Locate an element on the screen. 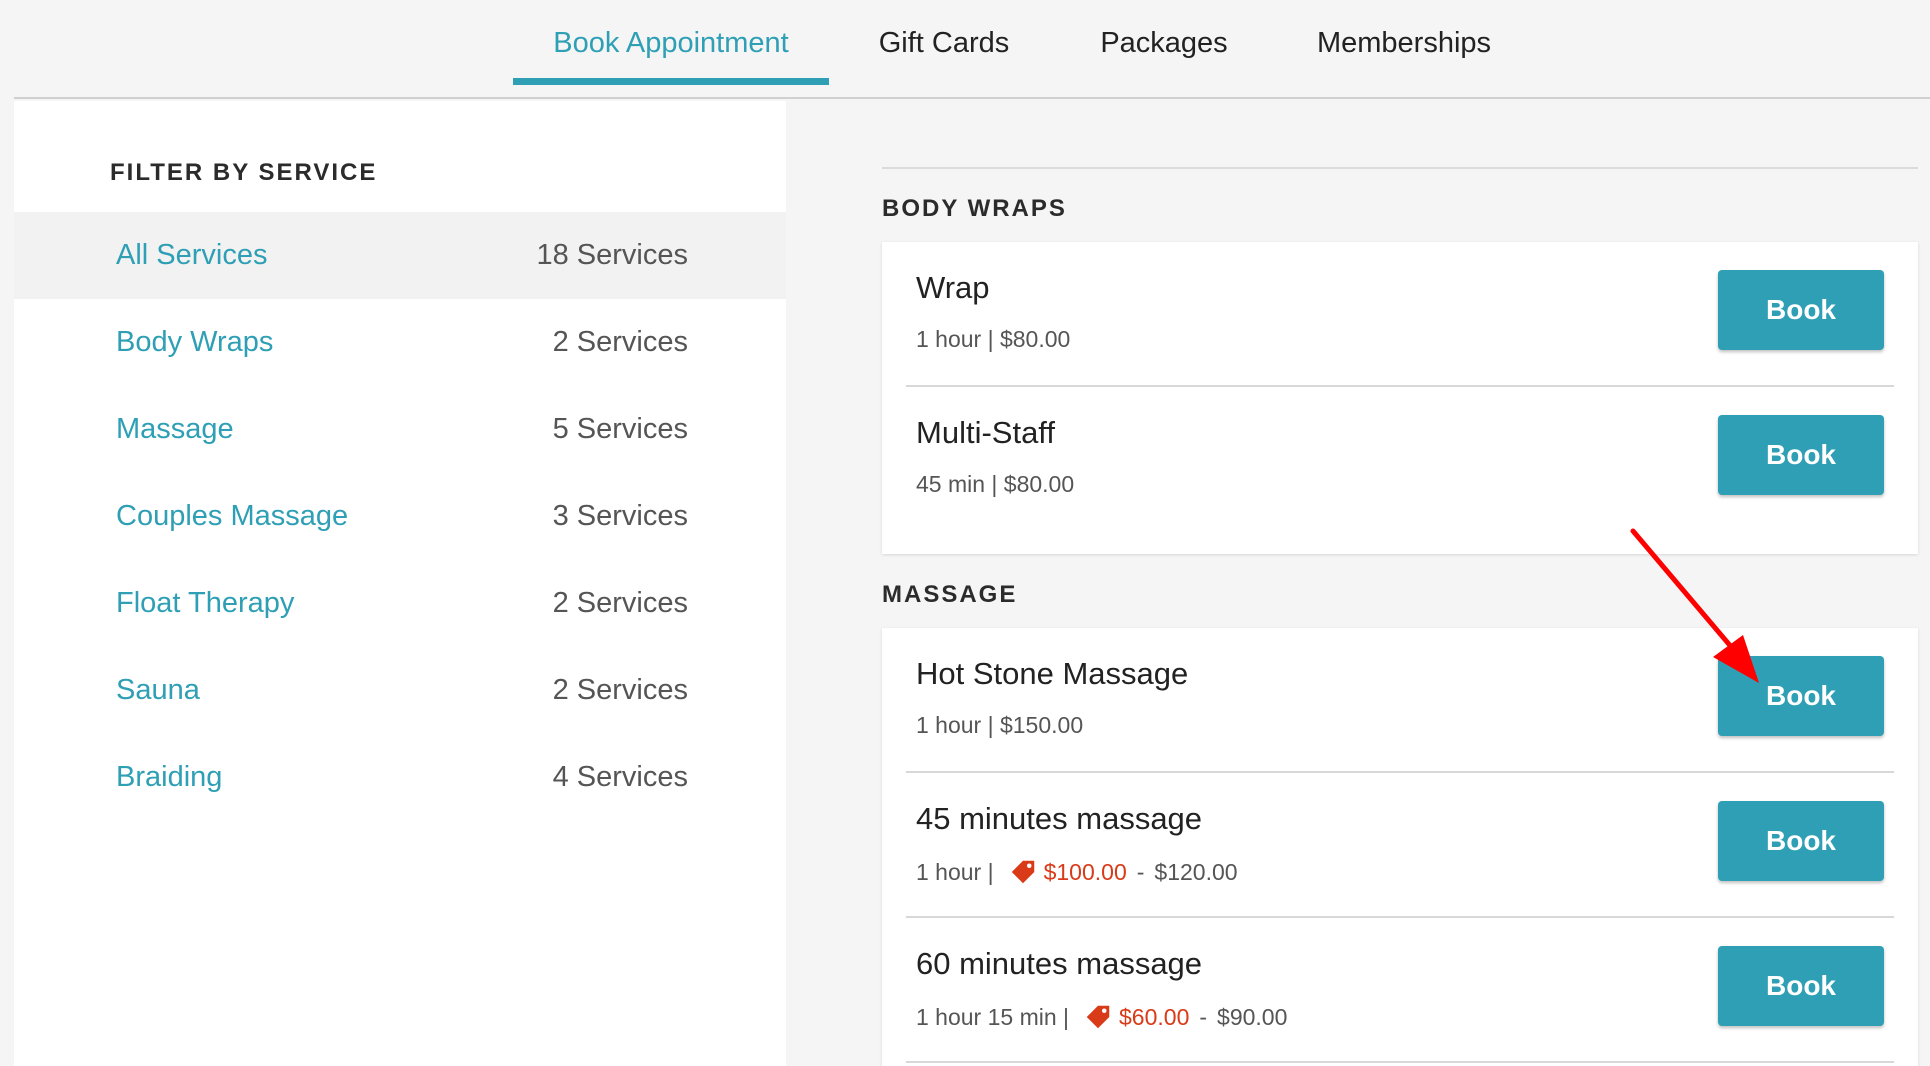 The width and height of the screenshot is (1930, 1066). filter-item-label: Massage is located at coordinates (175, 429).